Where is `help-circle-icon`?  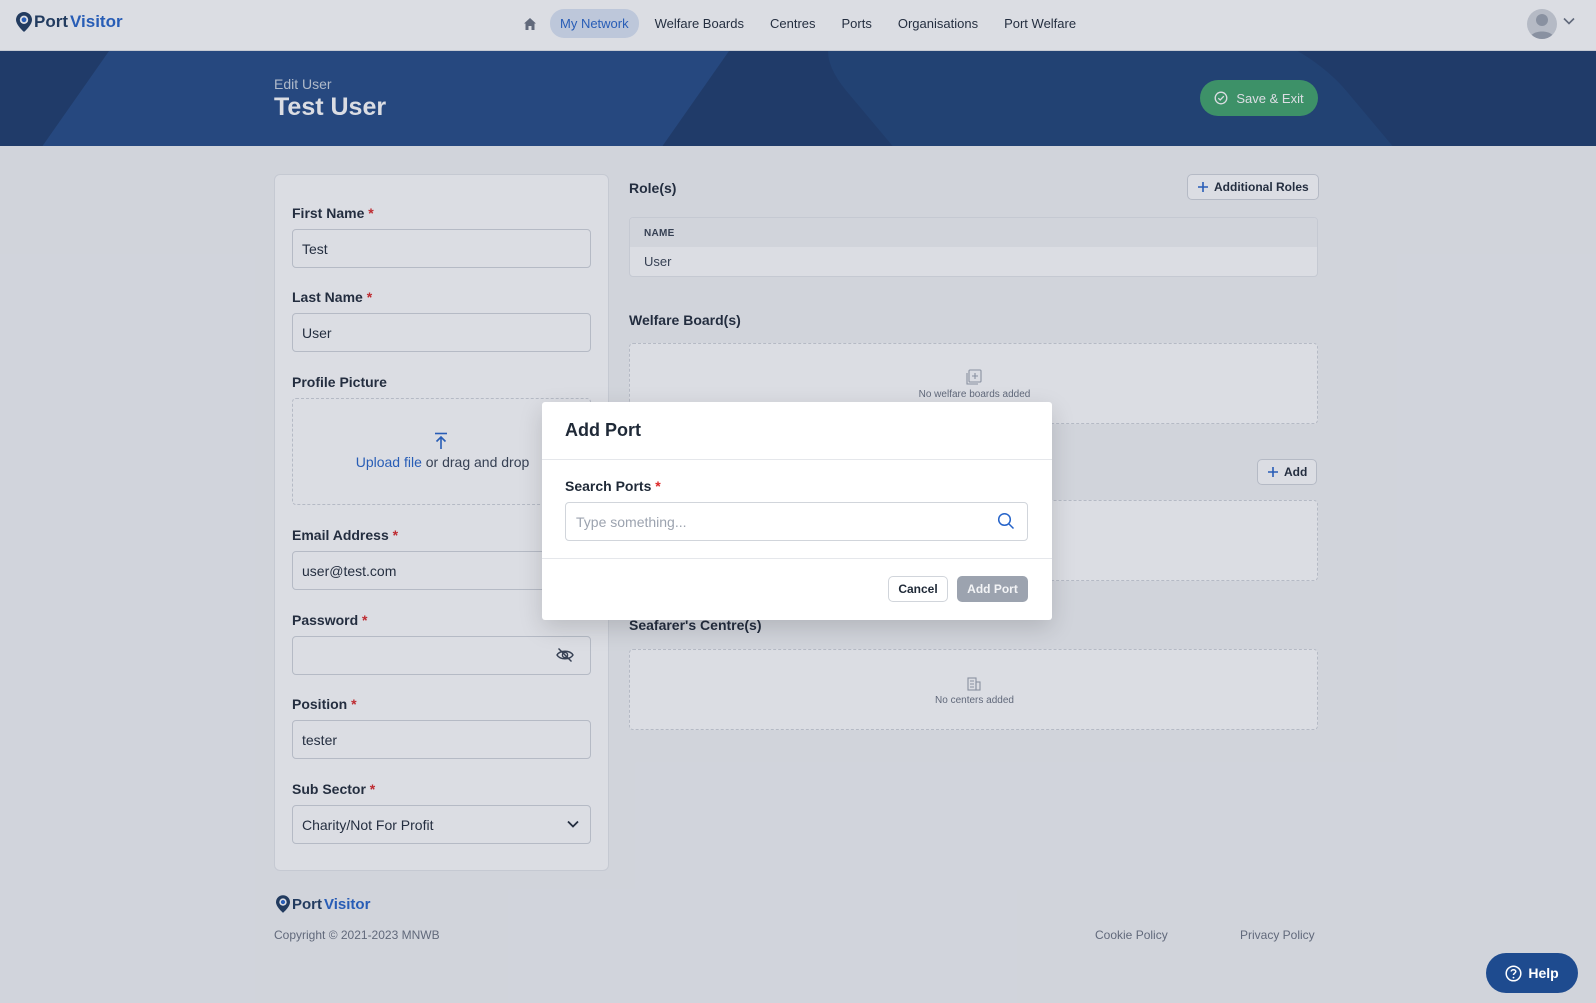
help-circle-icon is located at coordinates (1513, 973).